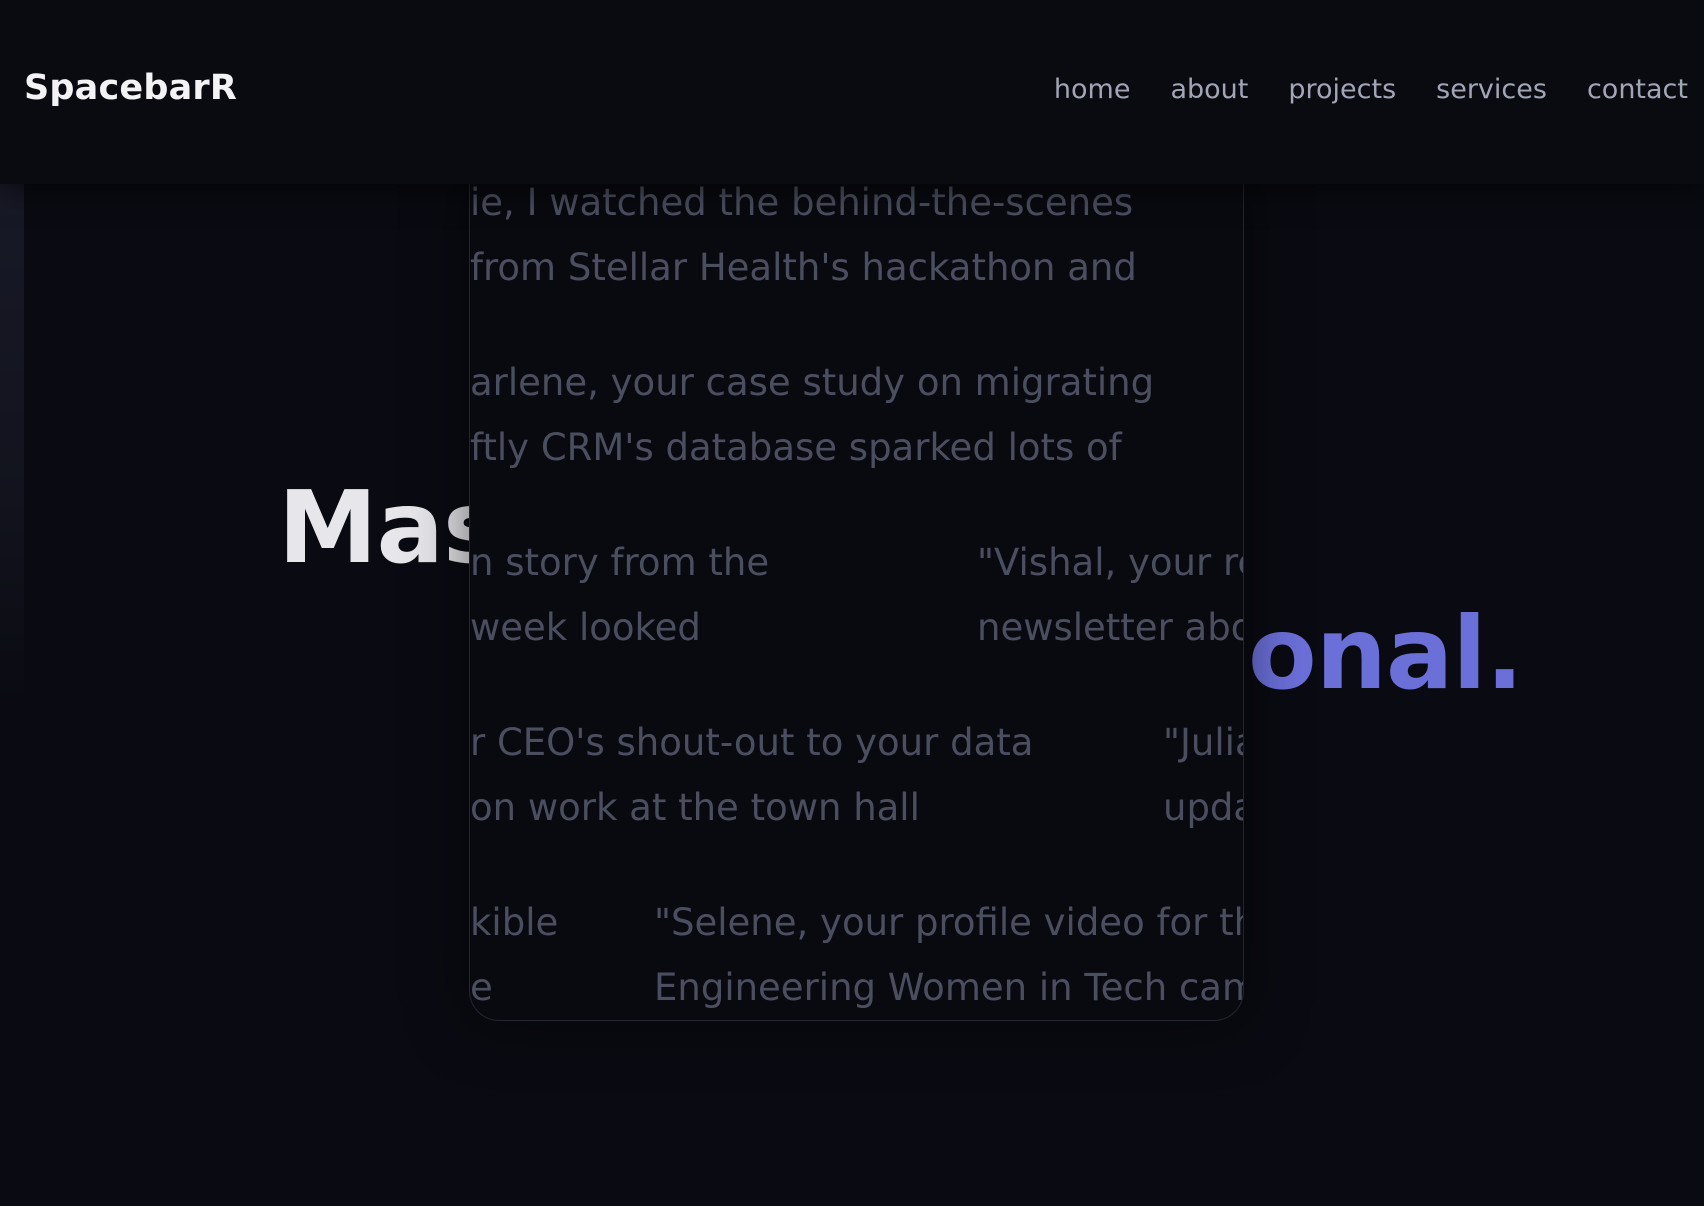  What do you see at coordinates (585, 627) in the screenshot?
I see `testimonial-line: week looked` at bounding box center [585, 627].